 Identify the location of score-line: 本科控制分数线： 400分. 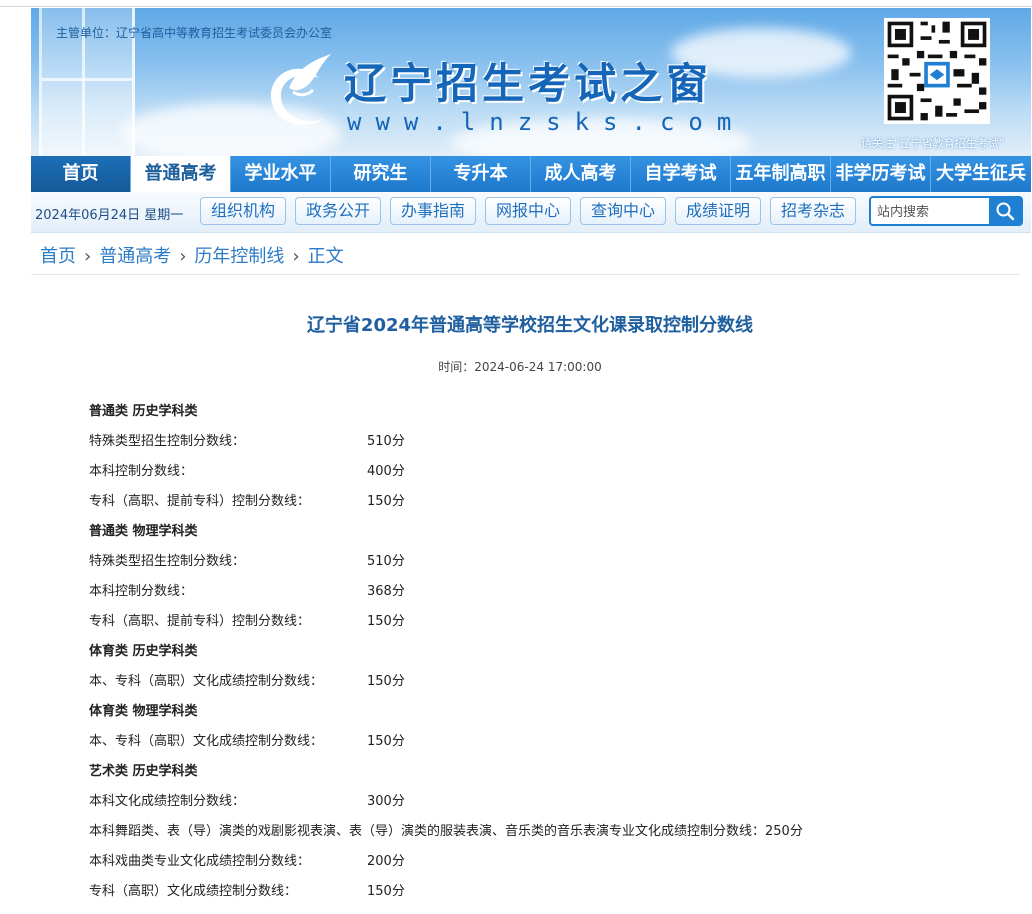
(539, 472).